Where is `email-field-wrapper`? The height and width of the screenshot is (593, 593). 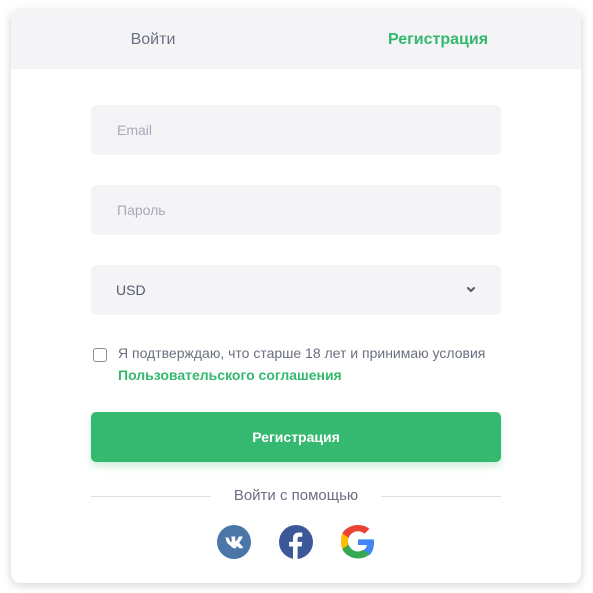 email-field-wrapper is located at coordinates (296, 130).